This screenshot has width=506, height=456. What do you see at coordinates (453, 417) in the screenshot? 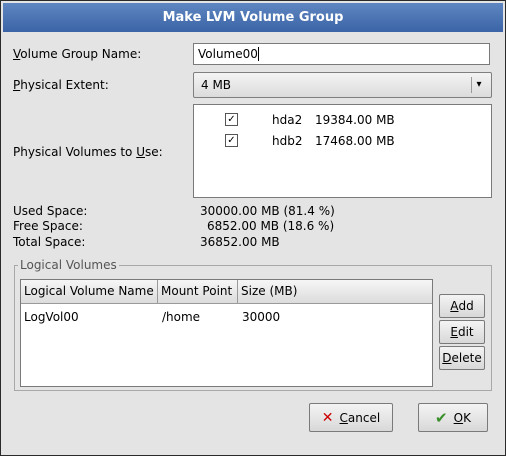
I see `ok-button: ✔ O K` at bounding box center [453, 417].